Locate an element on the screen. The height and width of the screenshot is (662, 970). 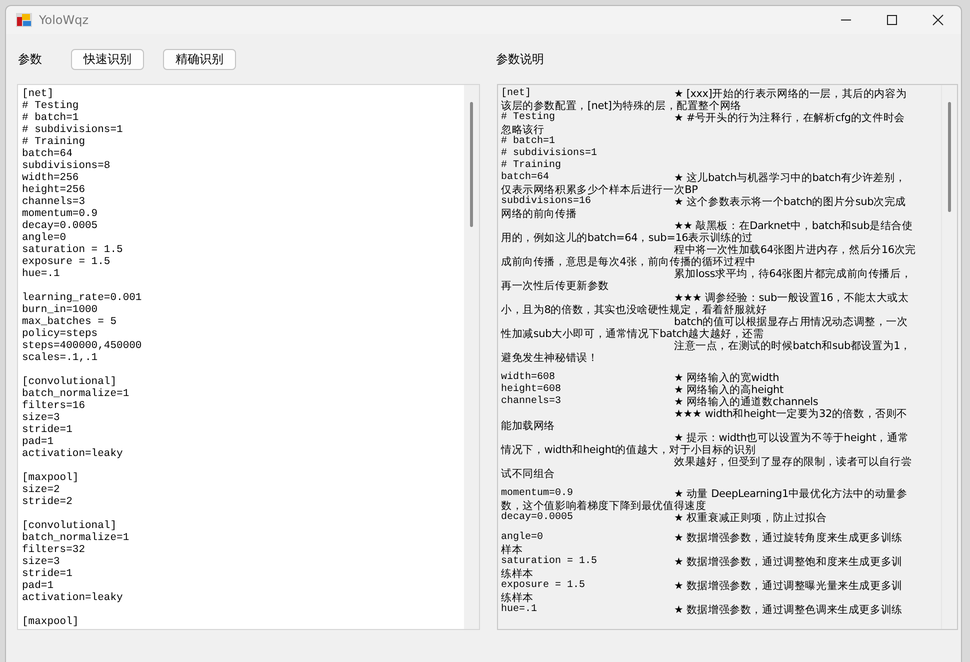
code-line: max_batches = 5 is located at coordinates (69, 322).